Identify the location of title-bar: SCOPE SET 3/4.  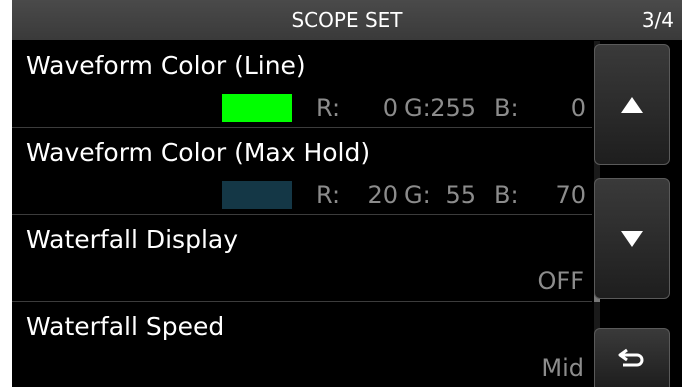
(347, 20).